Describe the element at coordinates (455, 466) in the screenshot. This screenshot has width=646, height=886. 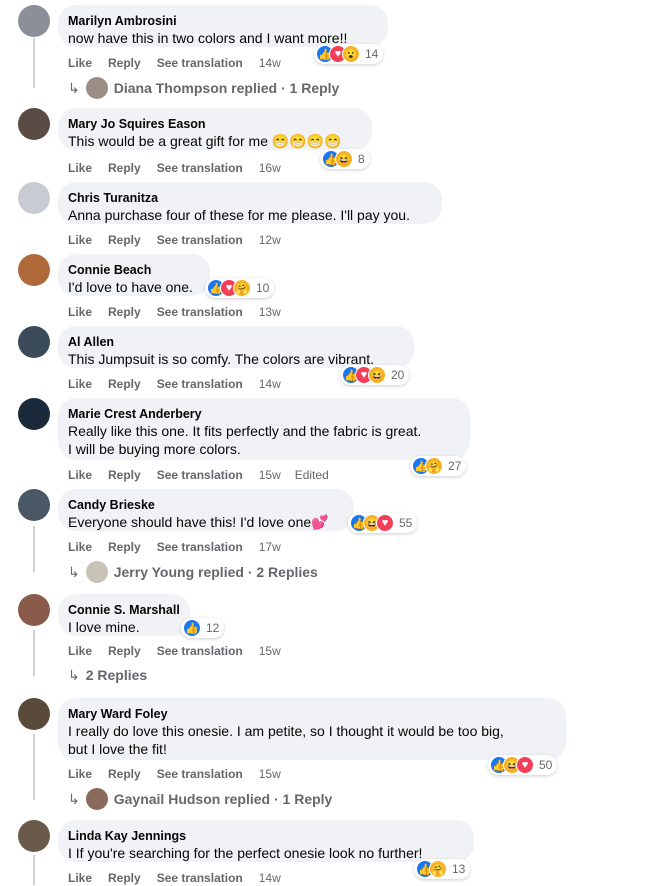
I see `reaction-count: 27` at that location.